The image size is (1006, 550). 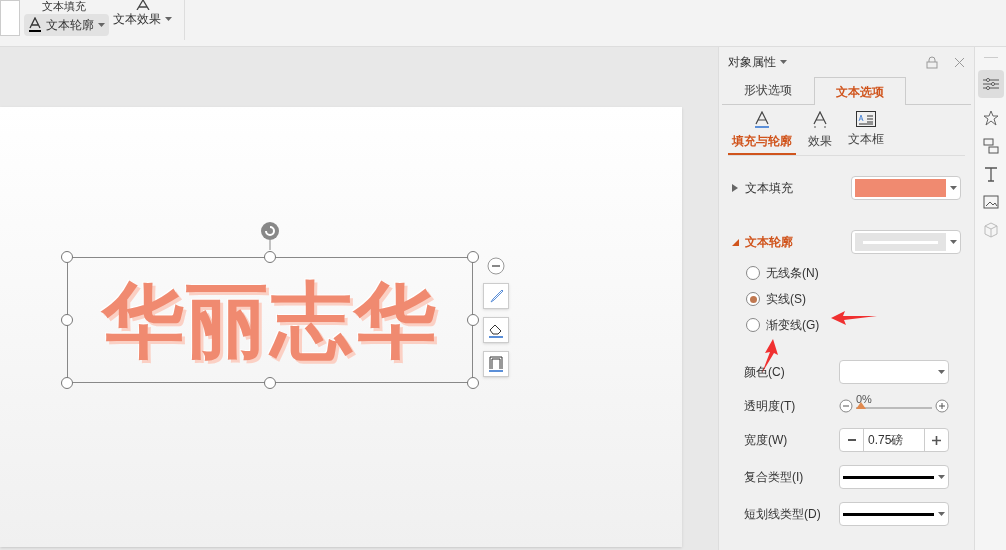 I want to click on panel-subtab: 填充与轮廓, so click(x=762, y=133).